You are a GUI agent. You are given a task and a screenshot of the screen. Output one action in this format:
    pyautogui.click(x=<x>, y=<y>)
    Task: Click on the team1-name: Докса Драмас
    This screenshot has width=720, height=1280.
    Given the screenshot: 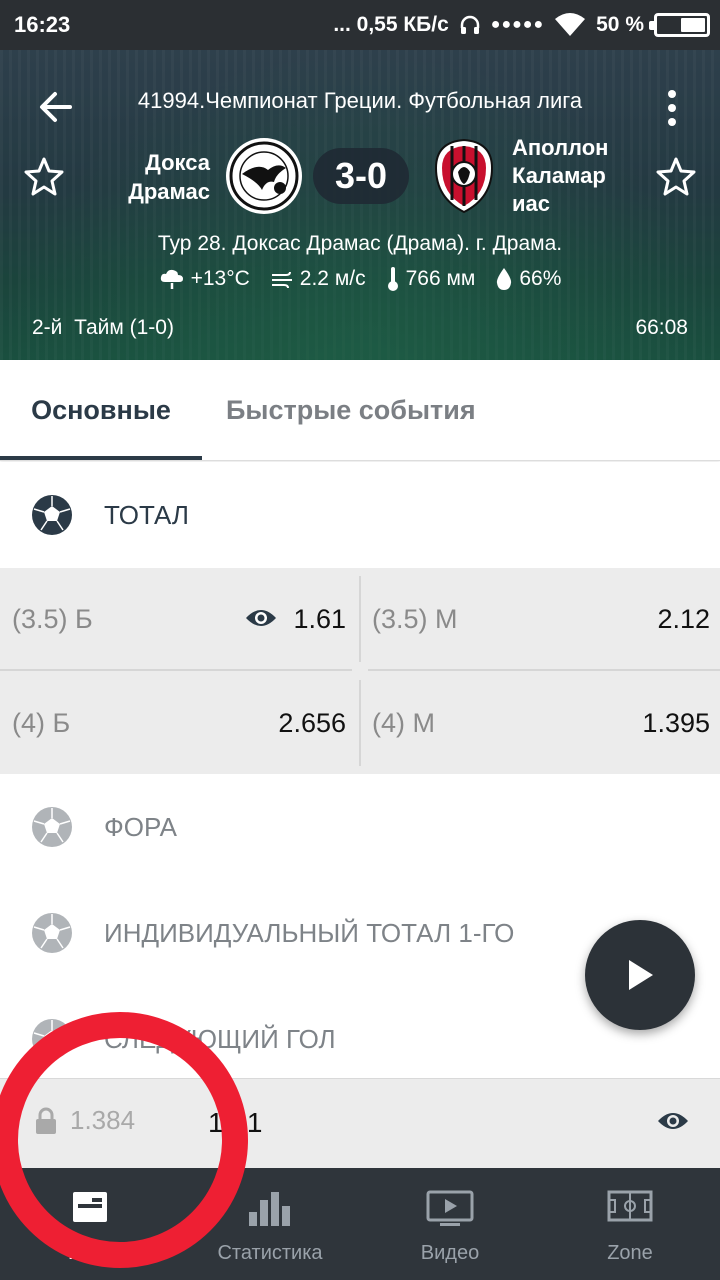 What is the action you would take?
    pyautogui.click(x=169, y=177)
    